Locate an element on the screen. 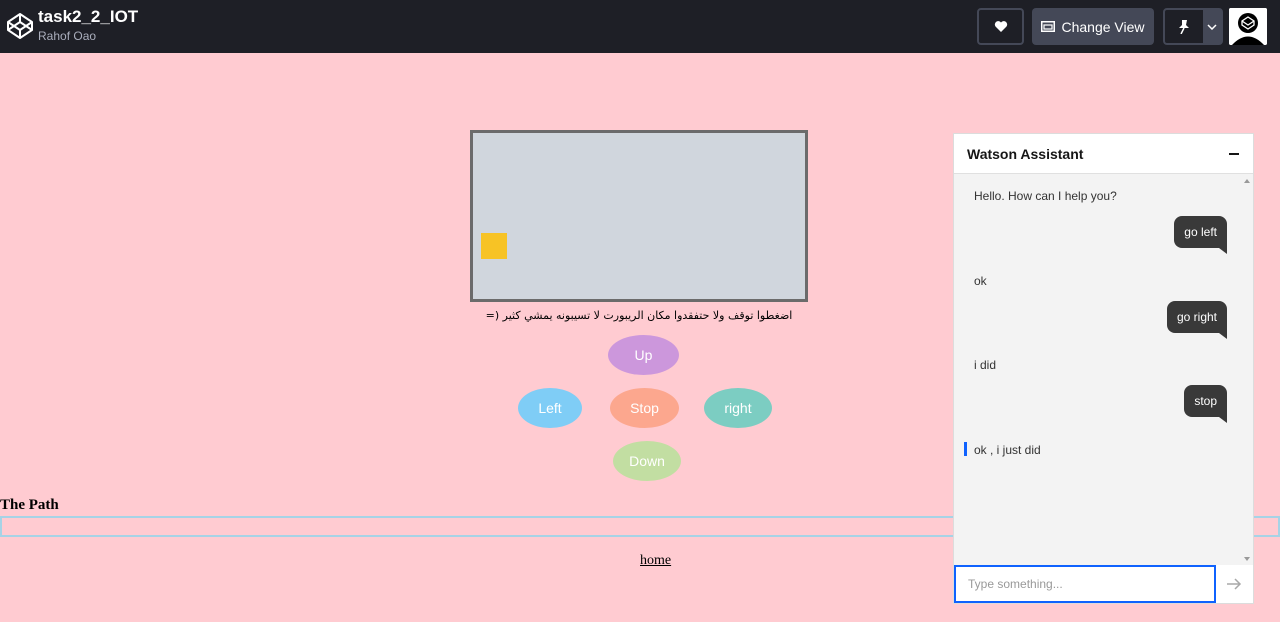  bot-message: Hello. How can I help you? is located at coordinates (1045, 196).